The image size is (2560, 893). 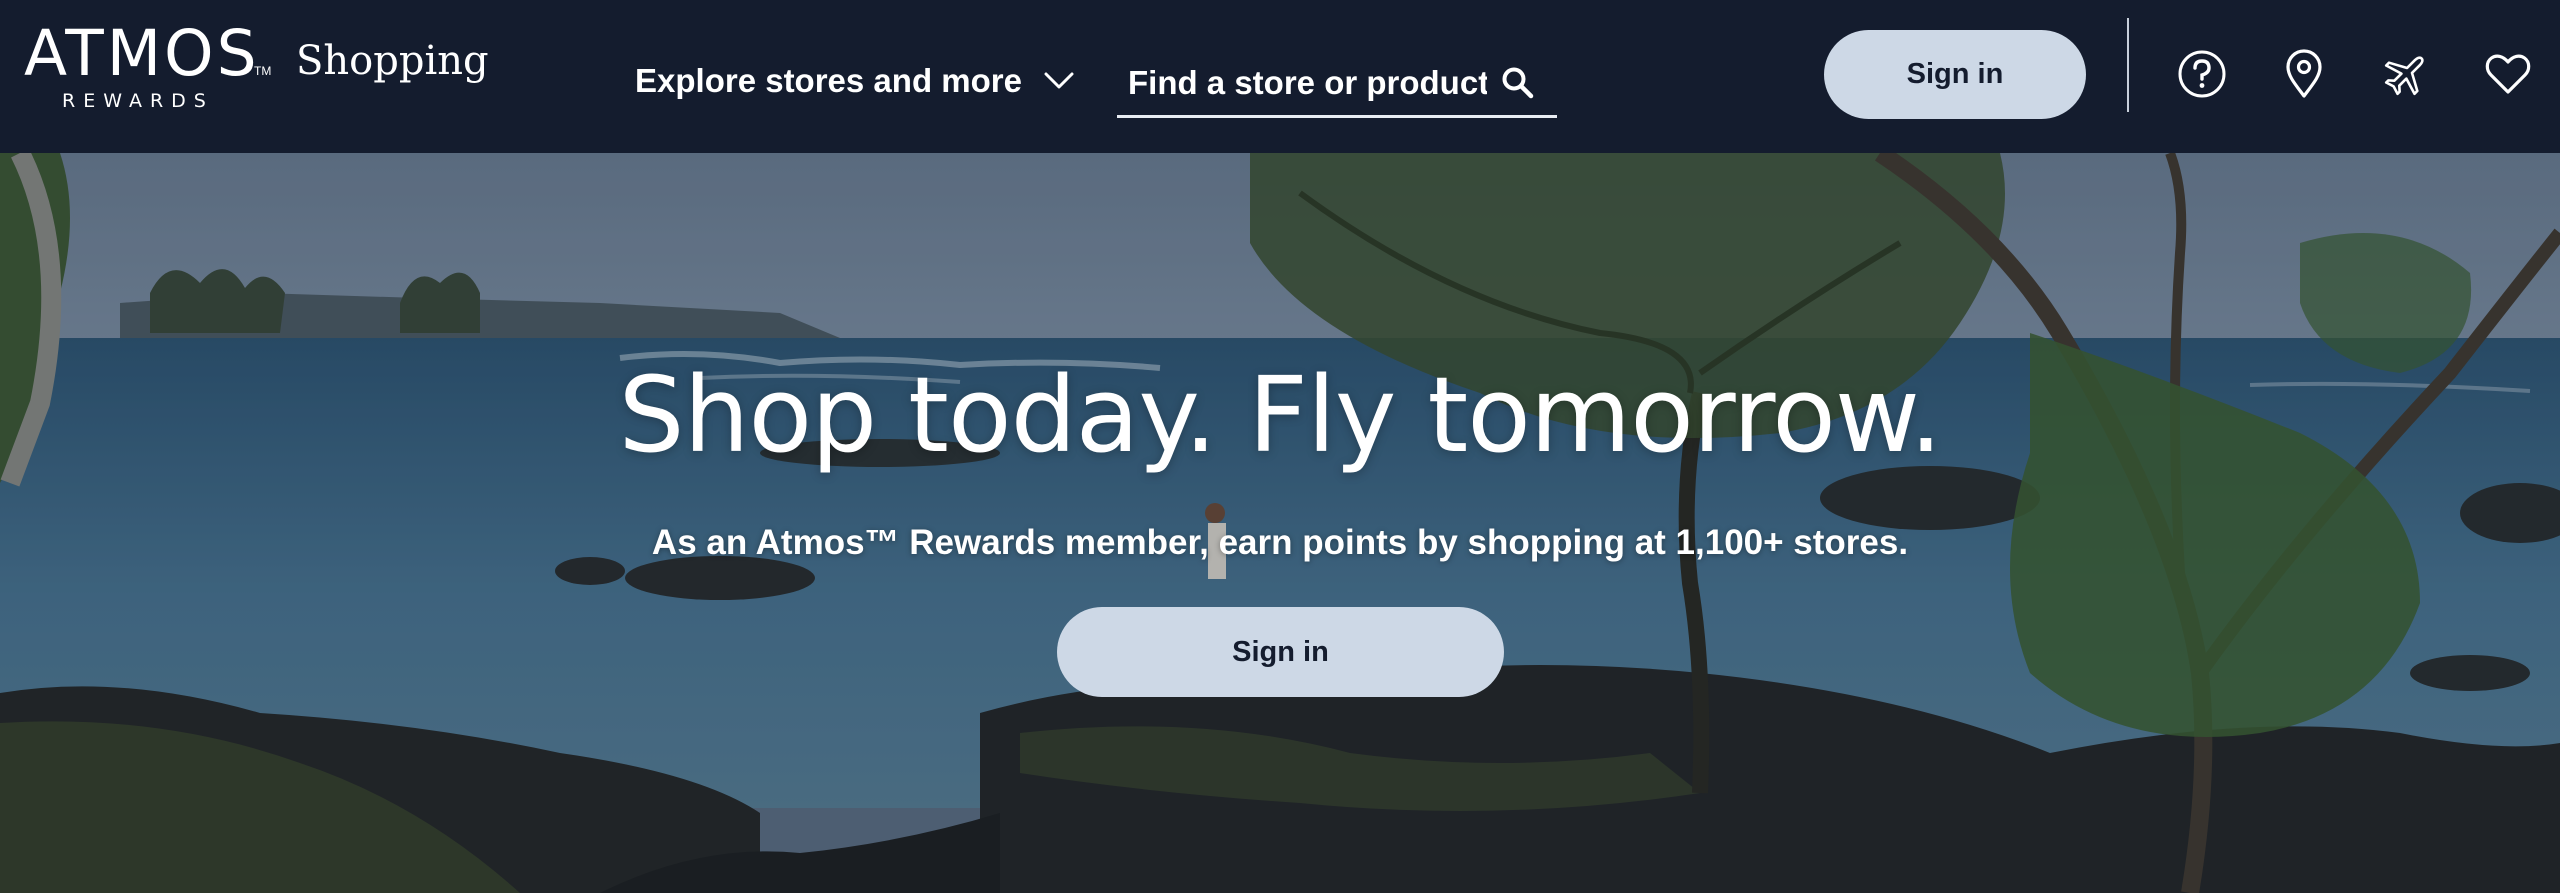 I want to click on help-button, so click(x=2202, y=74).